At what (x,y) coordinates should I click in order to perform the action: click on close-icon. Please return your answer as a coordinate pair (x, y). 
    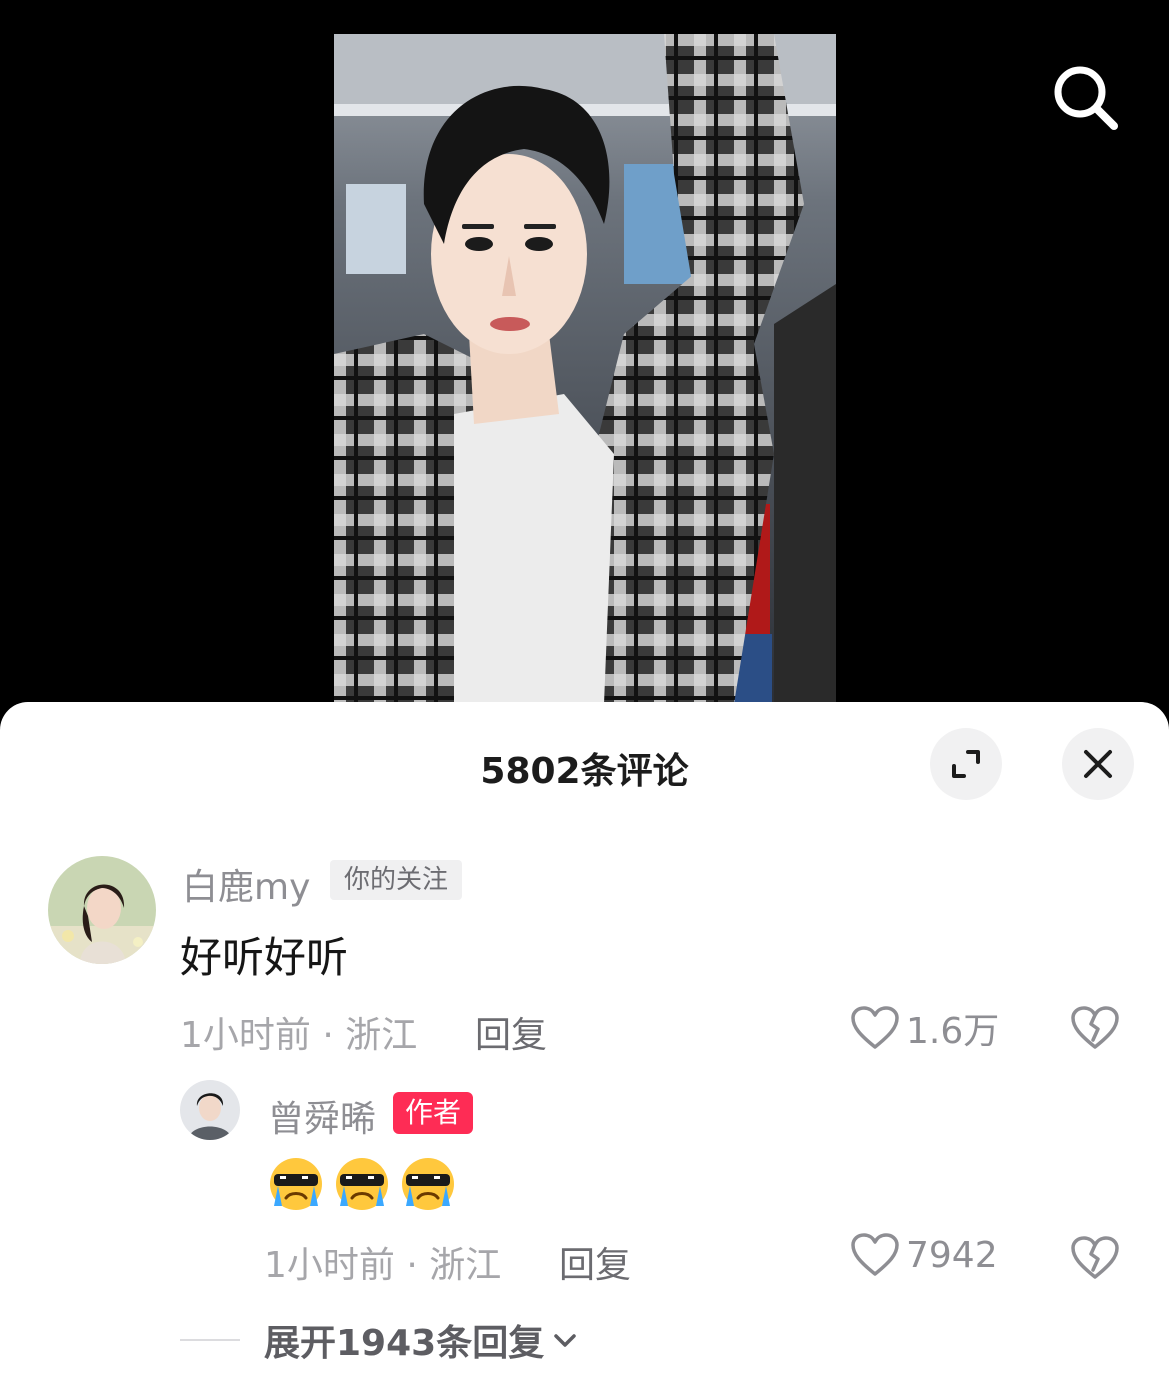
    Looking at the image, I should click on (1098, 764).